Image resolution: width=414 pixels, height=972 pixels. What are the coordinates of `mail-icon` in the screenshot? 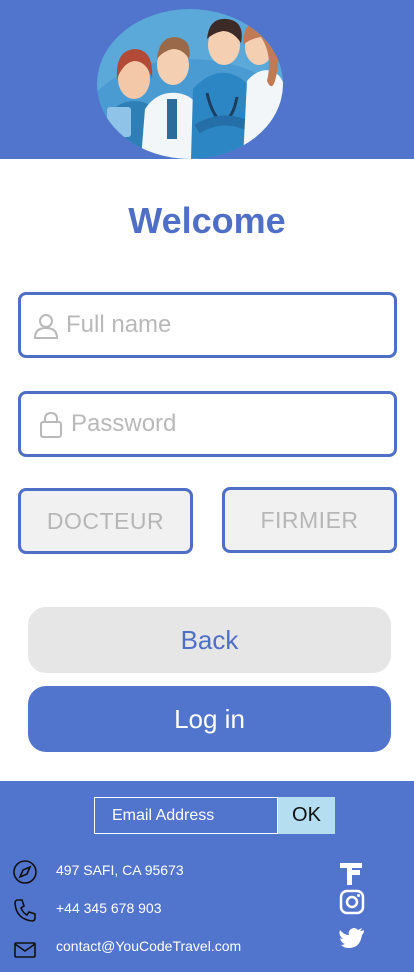 It's located at (25, 950).